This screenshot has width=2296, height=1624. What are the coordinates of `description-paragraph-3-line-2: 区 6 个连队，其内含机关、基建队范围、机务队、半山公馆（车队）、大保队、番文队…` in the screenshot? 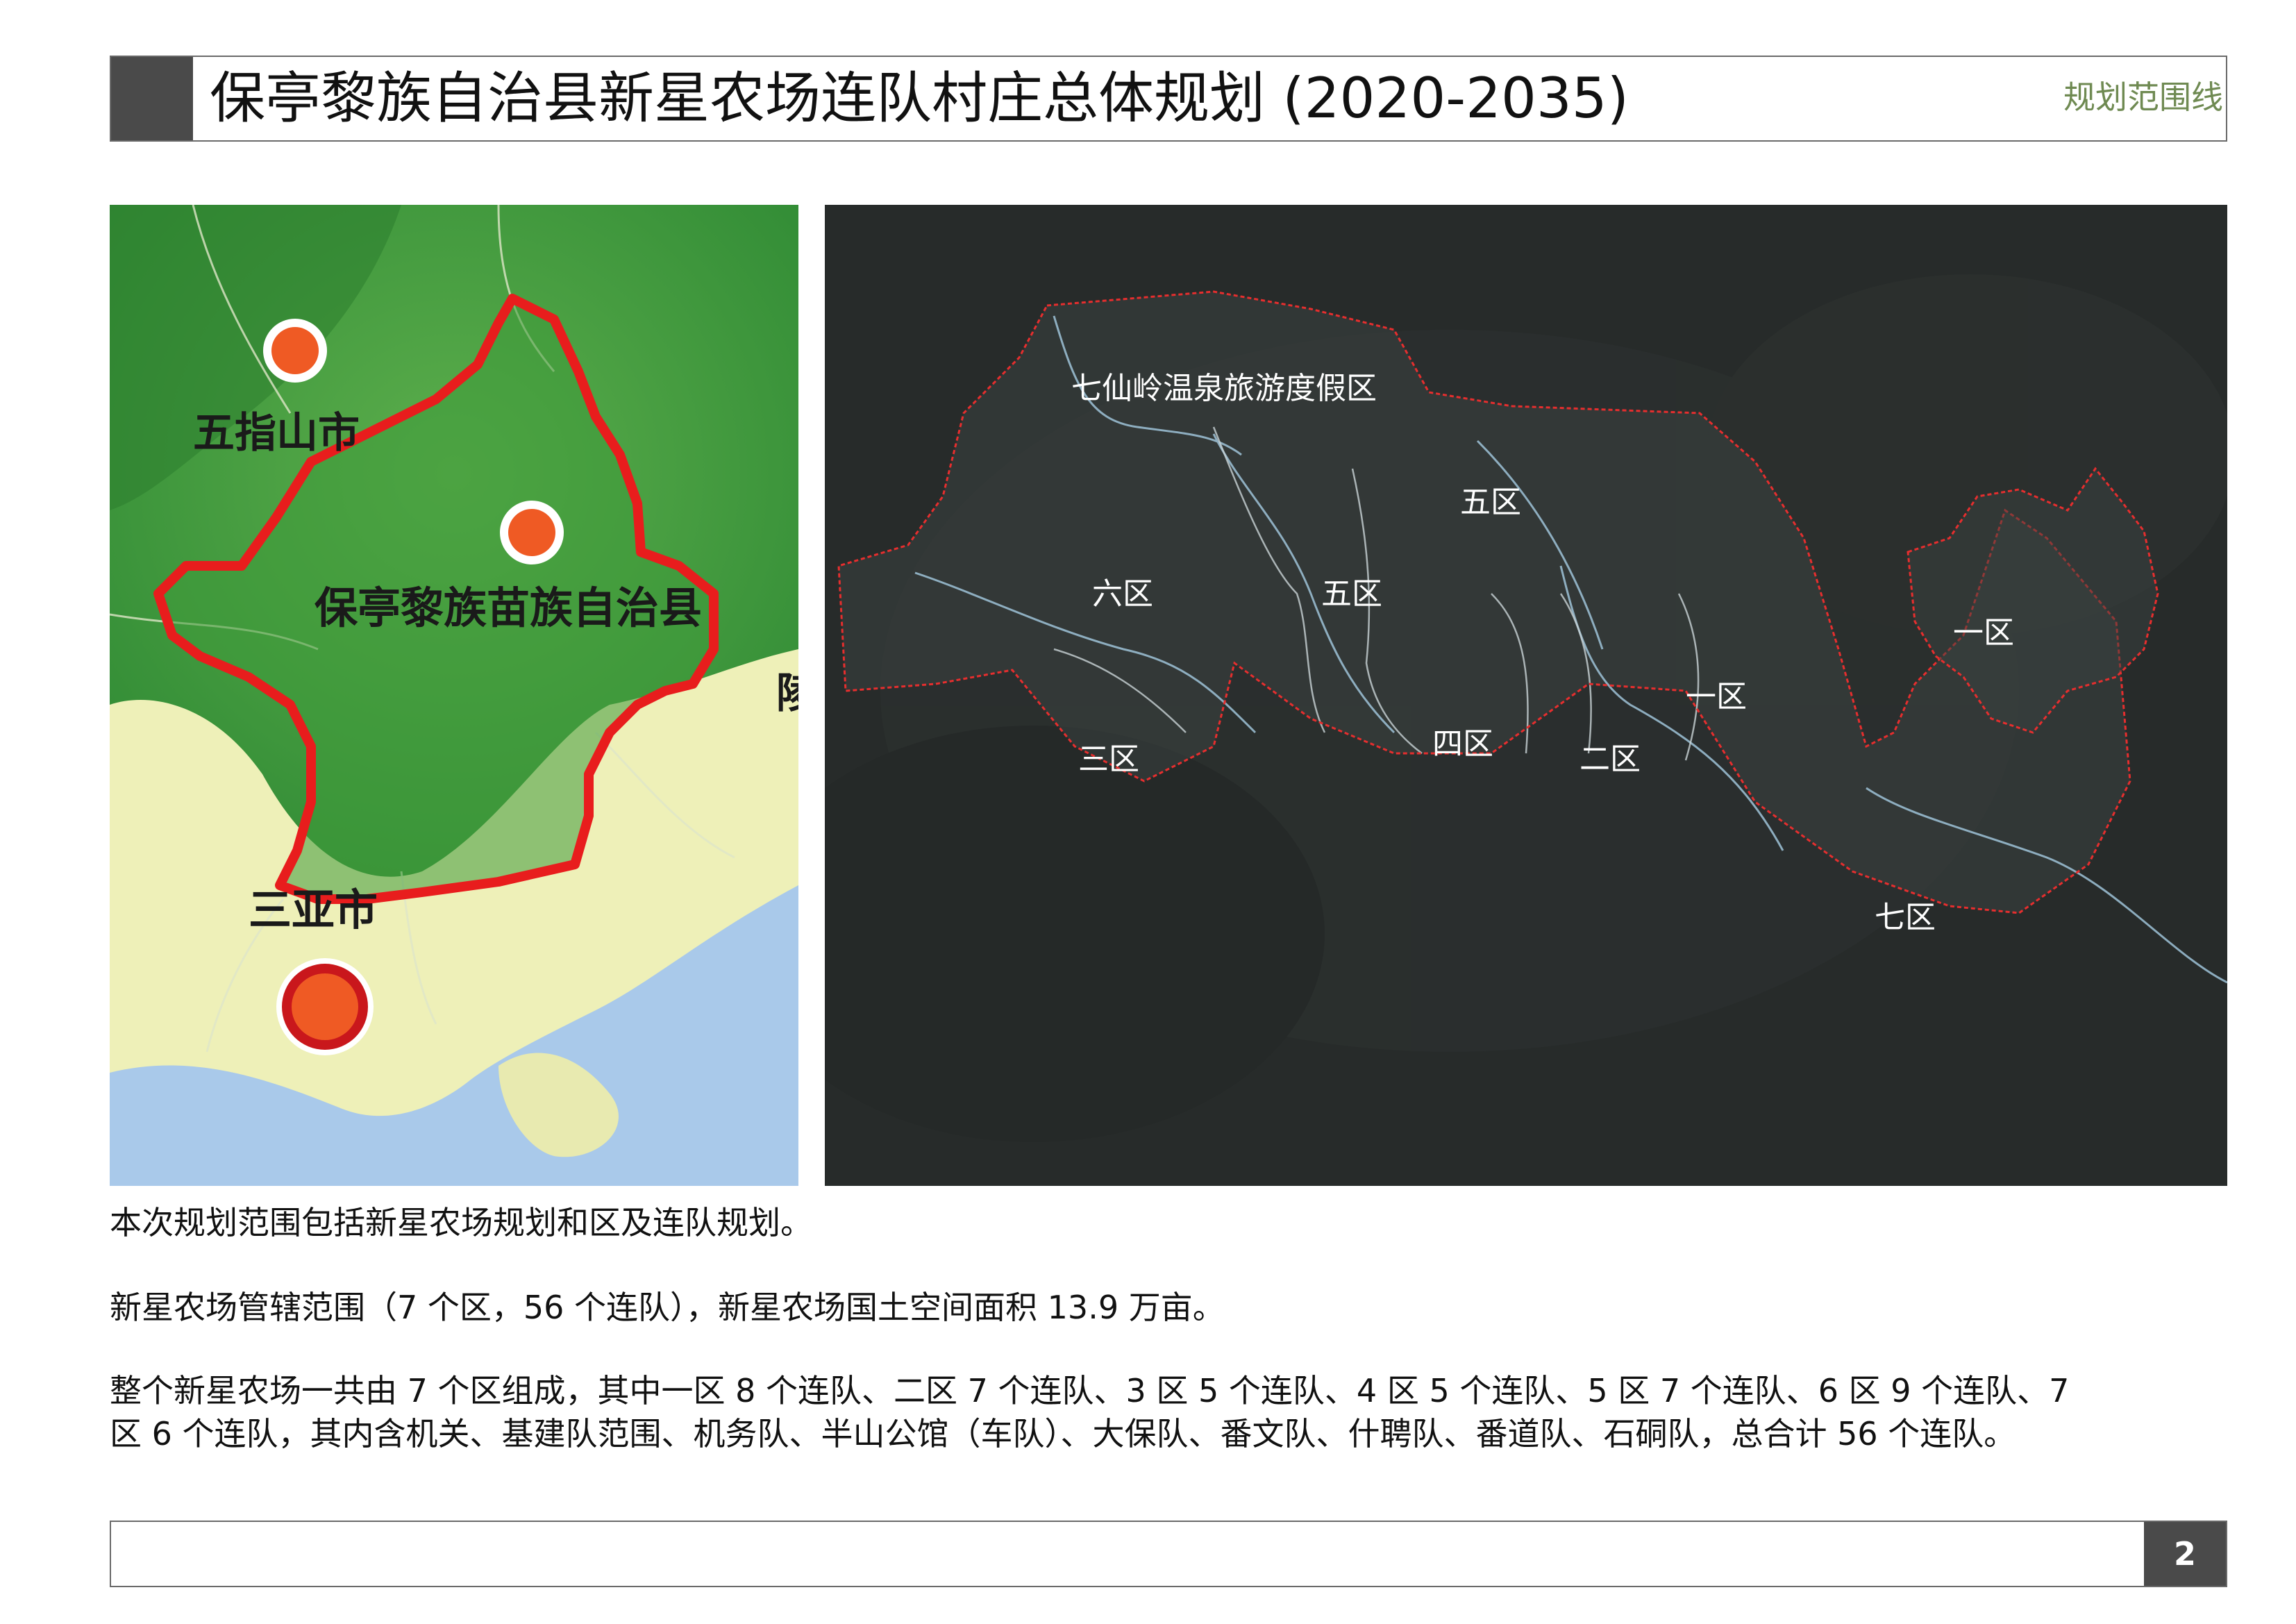 It's located at (1063, 1434).